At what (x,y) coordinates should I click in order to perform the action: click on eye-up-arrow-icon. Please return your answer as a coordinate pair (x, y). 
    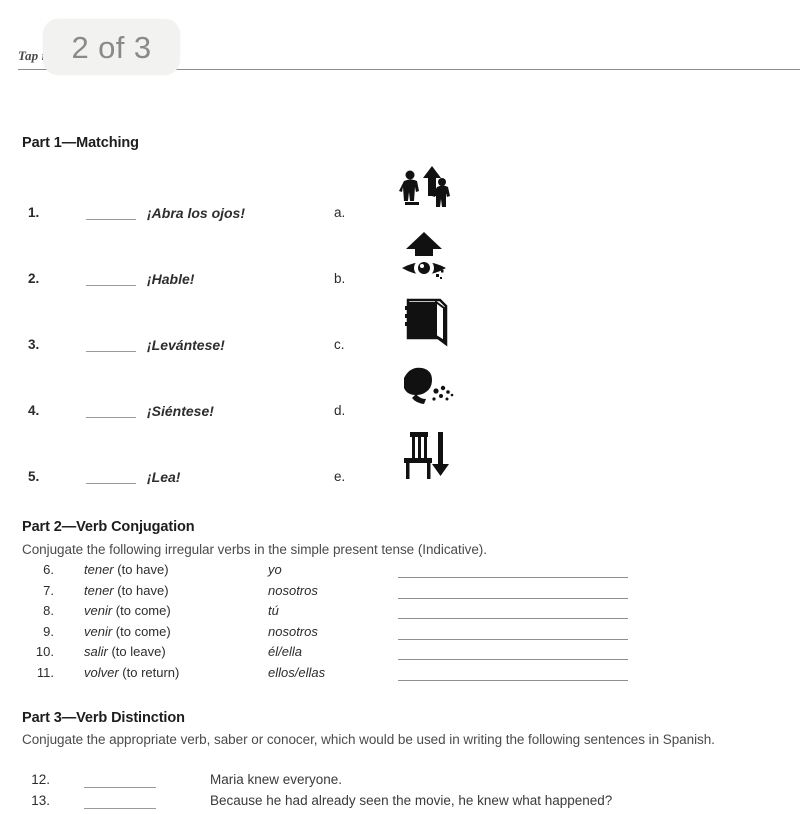
    Looking at the image, I should click on (427, 257).